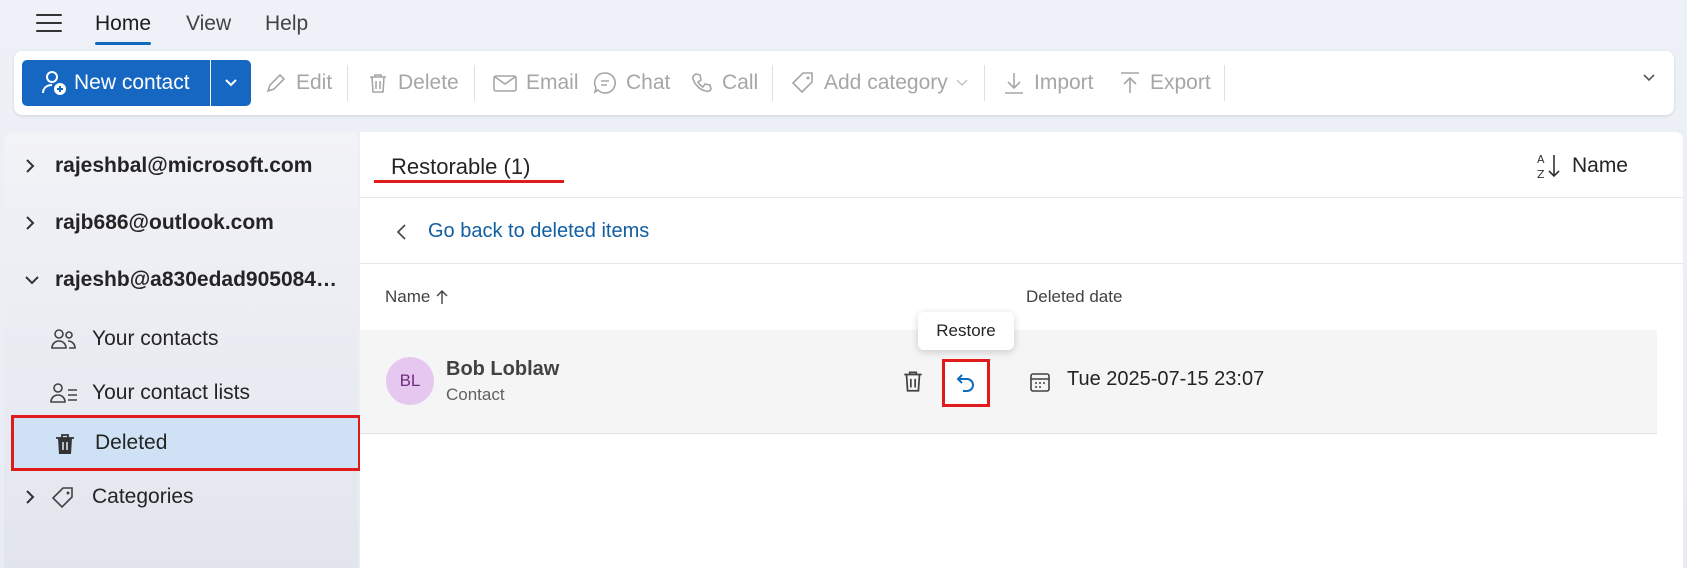 This screenshot has width=1687, height=568. What do you see at coordinates (503, 369) in the screenshot?
I see `contact-name: Bob Loblaw` at bounding box center [503, 369].